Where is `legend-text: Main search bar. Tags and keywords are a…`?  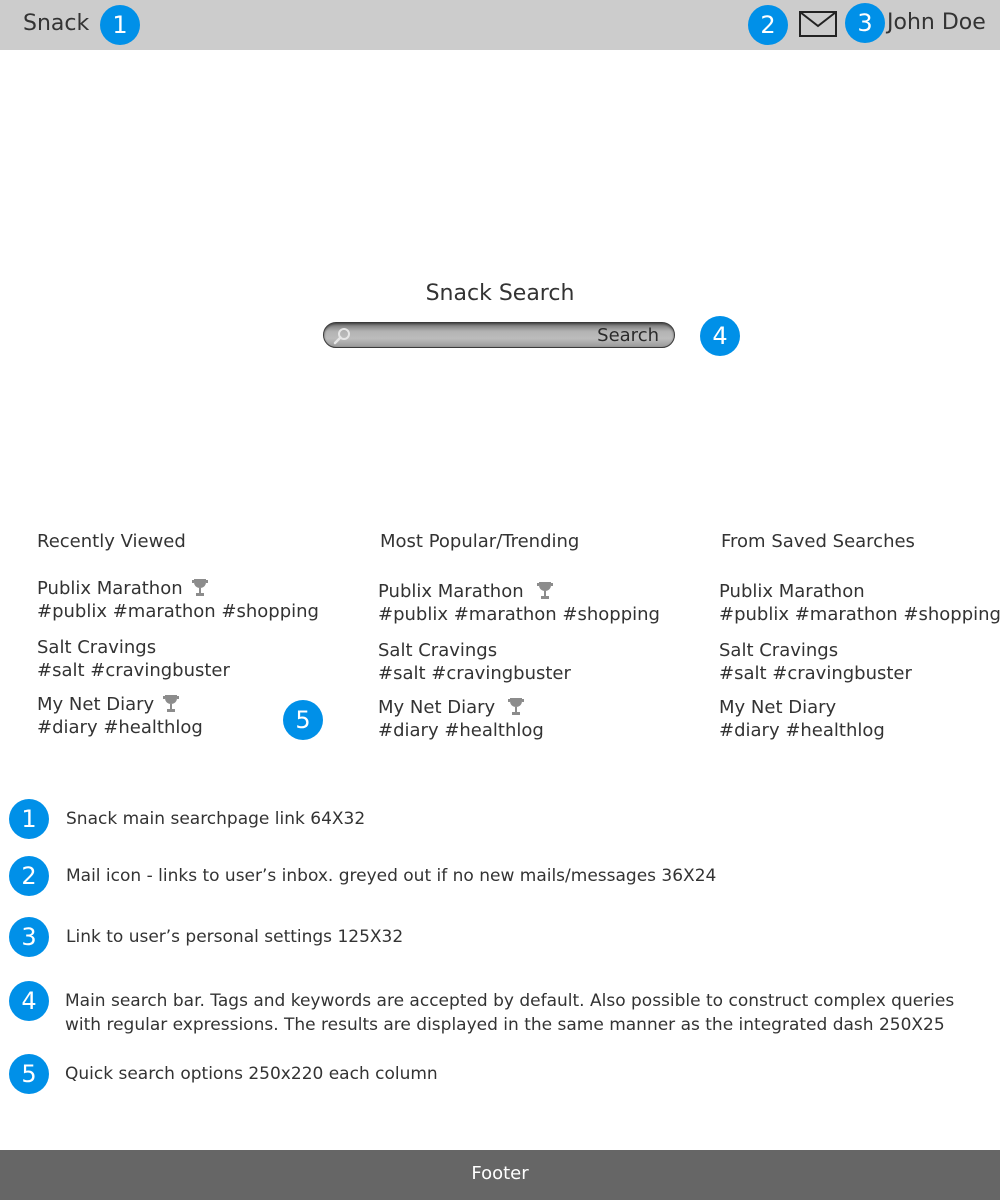
legend-text: Main search bar. Tags and keywords are a… is located at coordinates (510, 1013).